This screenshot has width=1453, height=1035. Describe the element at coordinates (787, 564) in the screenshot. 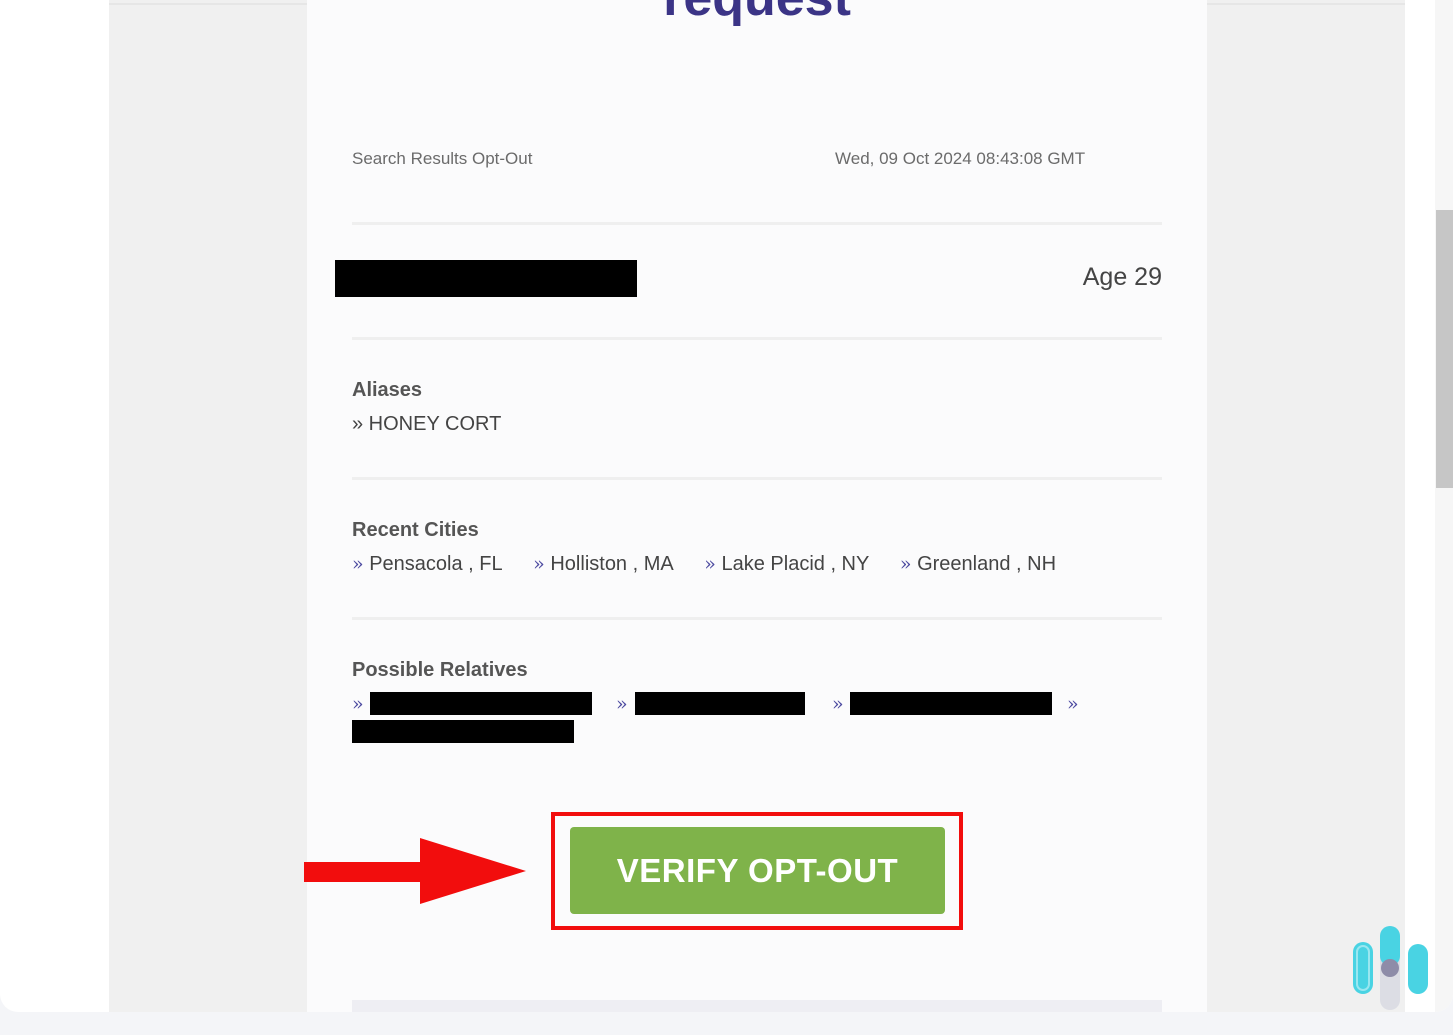

I see `city-item: » Lake Placid , NY` at that location.